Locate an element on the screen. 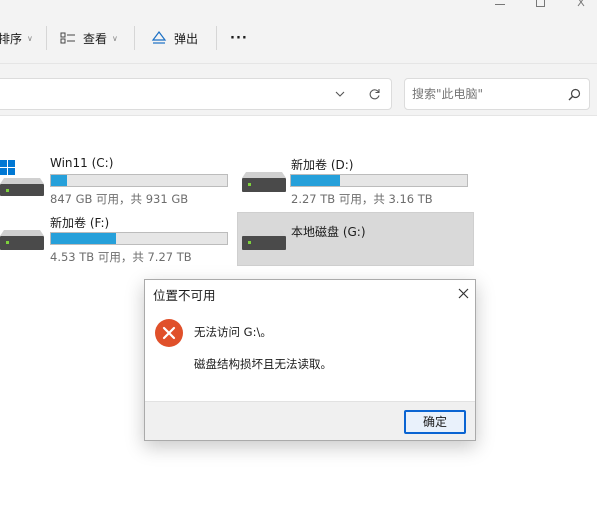 This screenshot has height=526, width=597. sort-label: 排序 is located at coordinates (11, 38).